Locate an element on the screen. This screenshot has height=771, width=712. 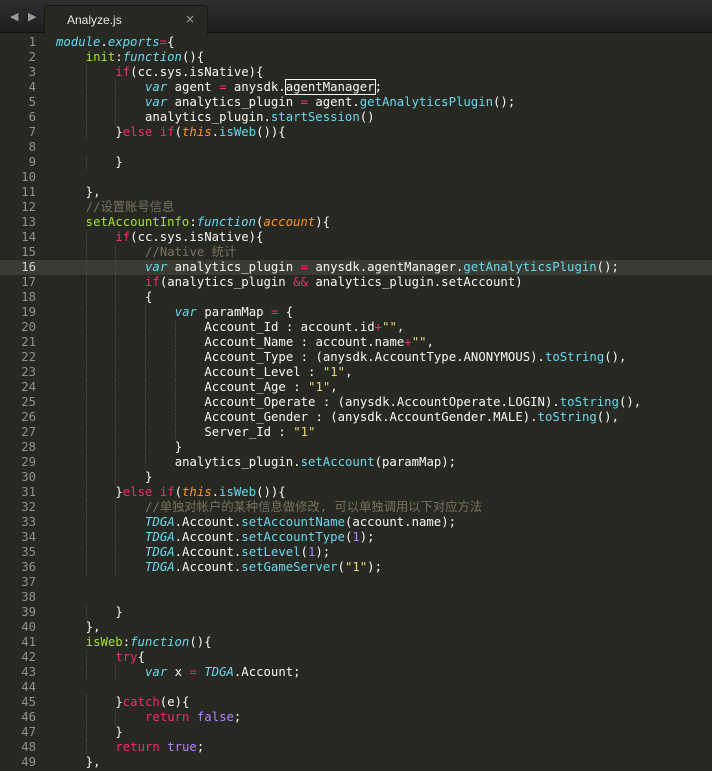
code-line: 44 is located at coordinates (356, 687).